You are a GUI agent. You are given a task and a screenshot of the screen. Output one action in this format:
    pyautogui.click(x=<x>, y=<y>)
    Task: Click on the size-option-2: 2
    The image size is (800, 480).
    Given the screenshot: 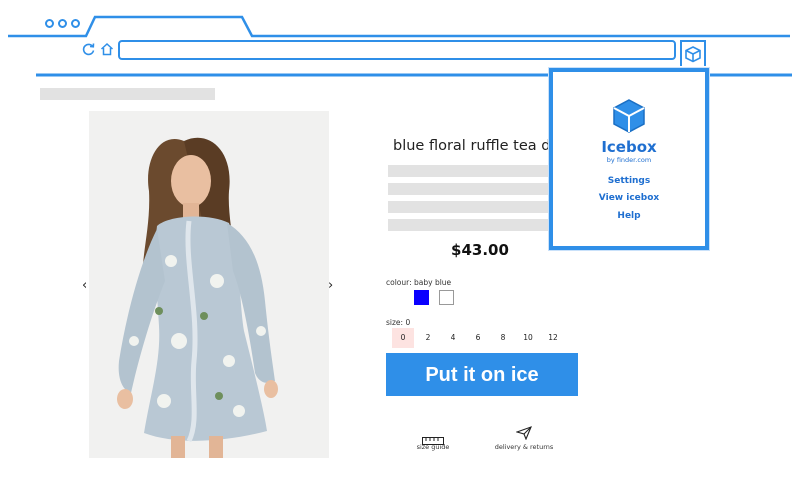 What is the action you would take?
    pyautogui.click(x=428, y=338)
    